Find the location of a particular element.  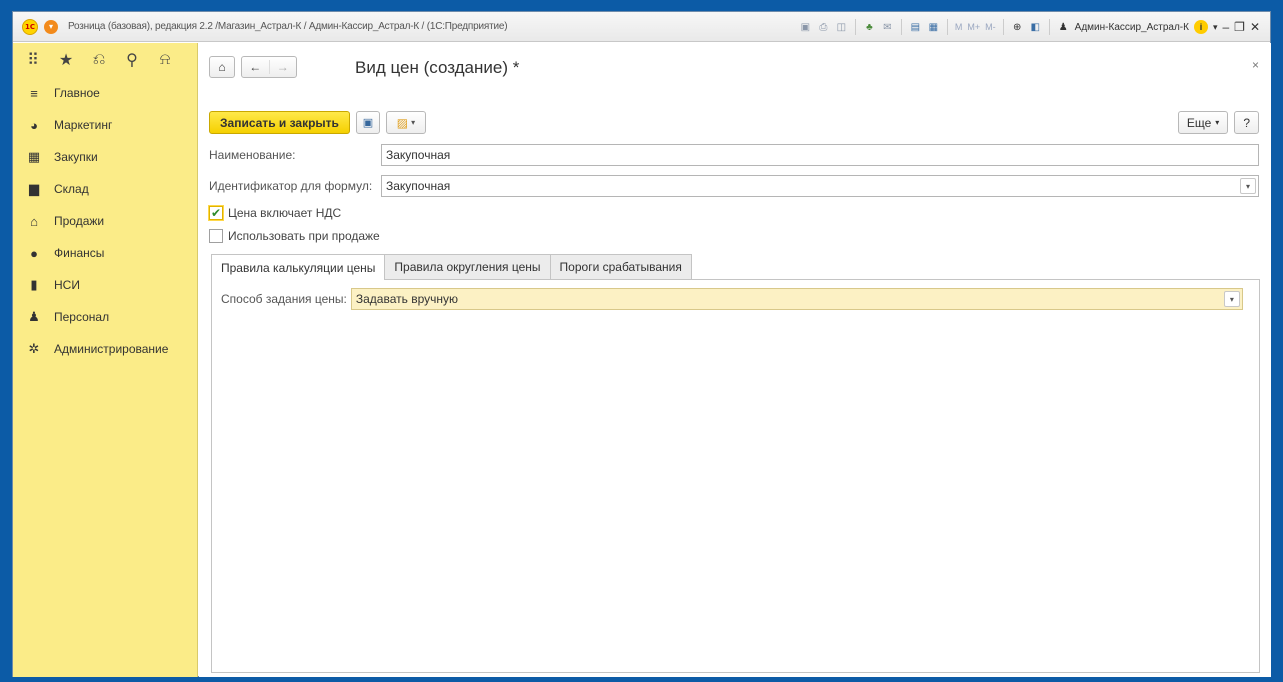

name-label: Наименование: is located at coordinates (252, 155).